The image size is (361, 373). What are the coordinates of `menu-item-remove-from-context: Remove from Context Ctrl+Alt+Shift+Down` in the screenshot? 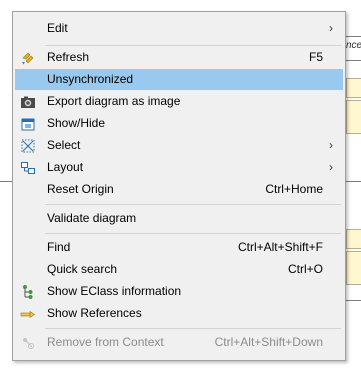 It's located at (179, 342).